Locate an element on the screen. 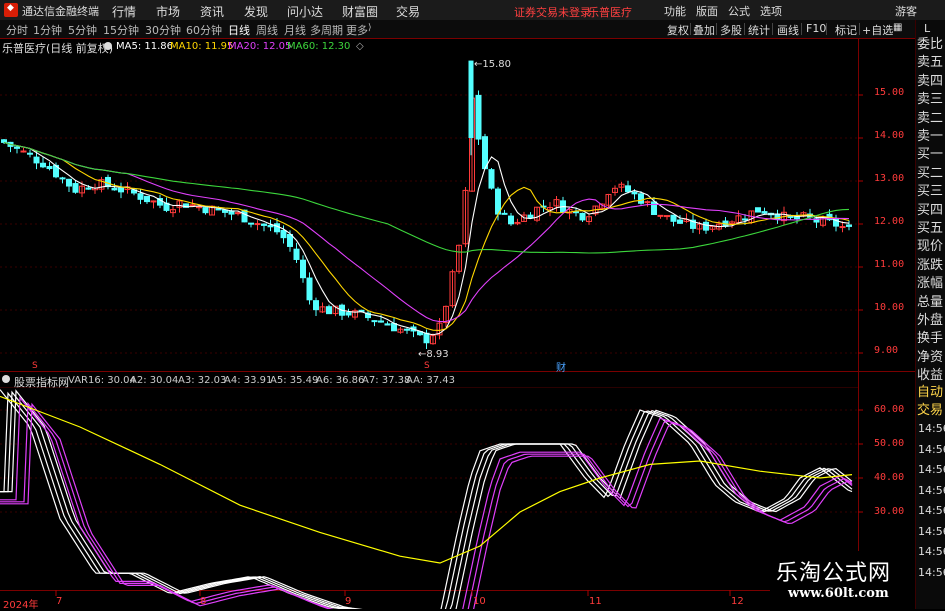  quote-label: 收益 is located at coordinates (930, 376).